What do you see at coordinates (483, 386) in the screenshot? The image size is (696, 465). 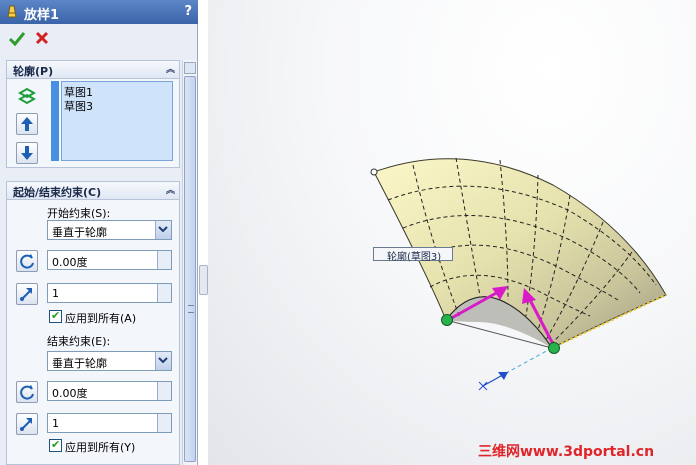 I see `origin-marker-icon` at bounding box center [483, 386].